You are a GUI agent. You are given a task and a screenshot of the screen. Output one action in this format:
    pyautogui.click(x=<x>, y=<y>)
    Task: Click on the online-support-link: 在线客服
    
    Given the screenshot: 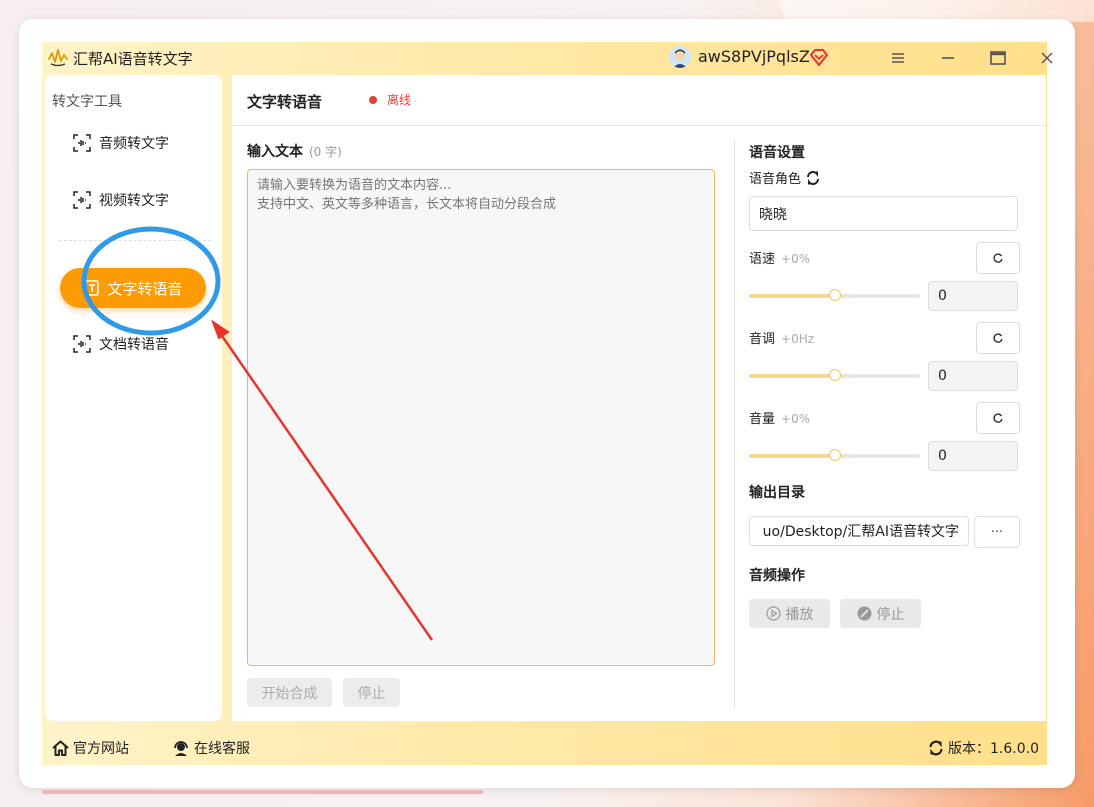 What is the action you would take?
    pyautogui.click(x=211, y=748)
    